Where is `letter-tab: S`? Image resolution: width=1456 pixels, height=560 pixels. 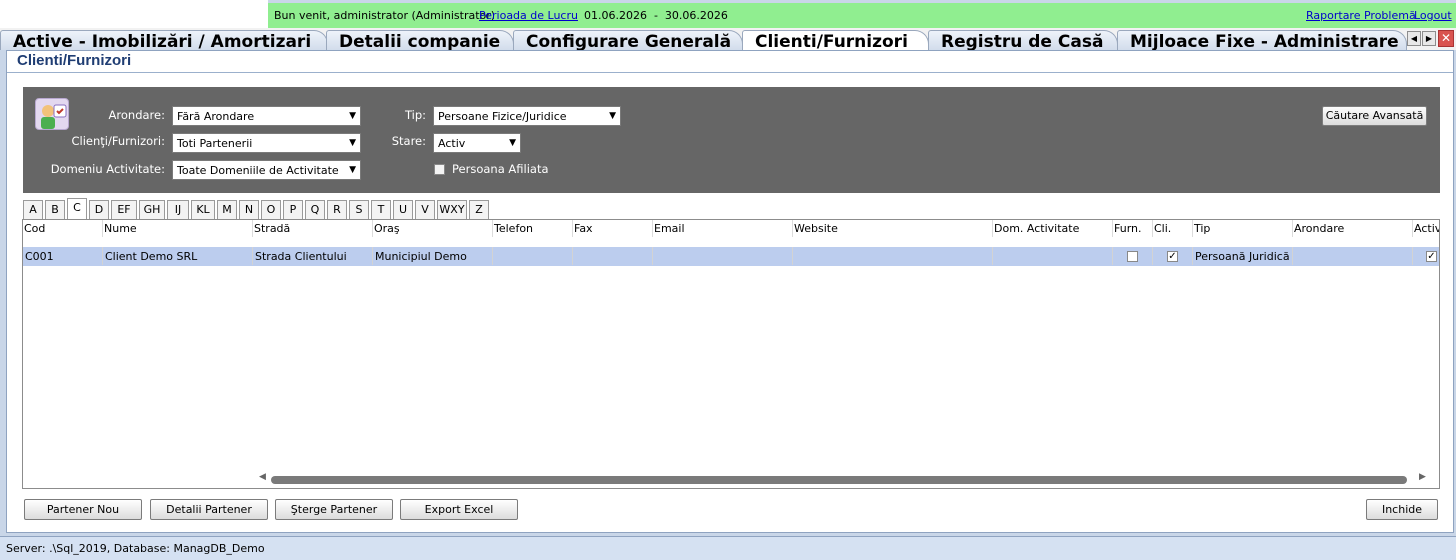
letter-tab: S is located at coordinates (359, 209).